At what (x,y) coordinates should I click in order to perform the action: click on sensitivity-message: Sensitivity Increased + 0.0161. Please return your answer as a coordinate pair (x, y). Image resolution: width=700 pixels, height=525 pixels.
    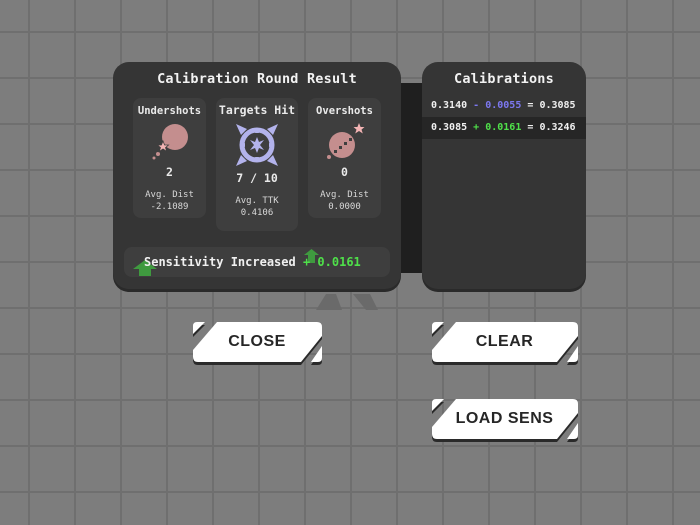
    Looking at the image, I should click on (252, 262).